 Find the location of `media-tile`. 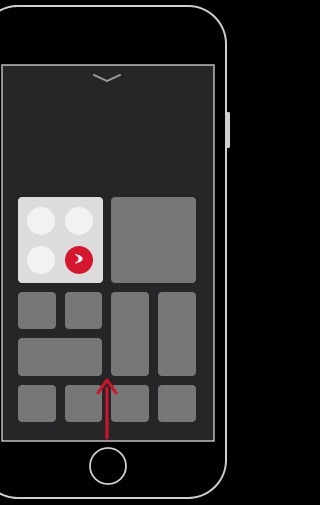

media-tile is located at coordinates (153, 240).